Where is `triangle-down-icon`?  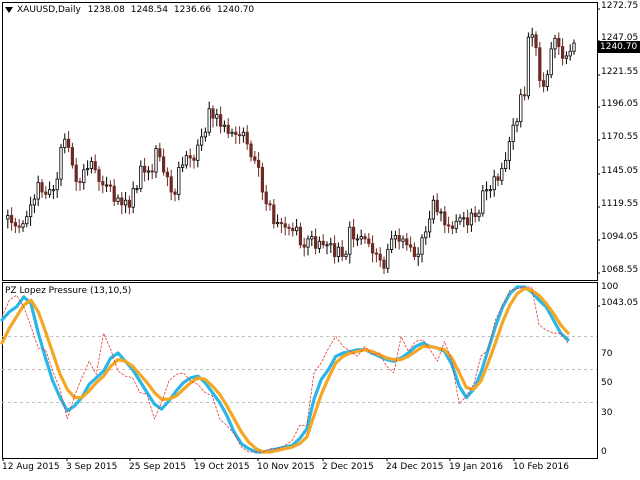
triangle-down-icon is located at coordinates (9, 10).